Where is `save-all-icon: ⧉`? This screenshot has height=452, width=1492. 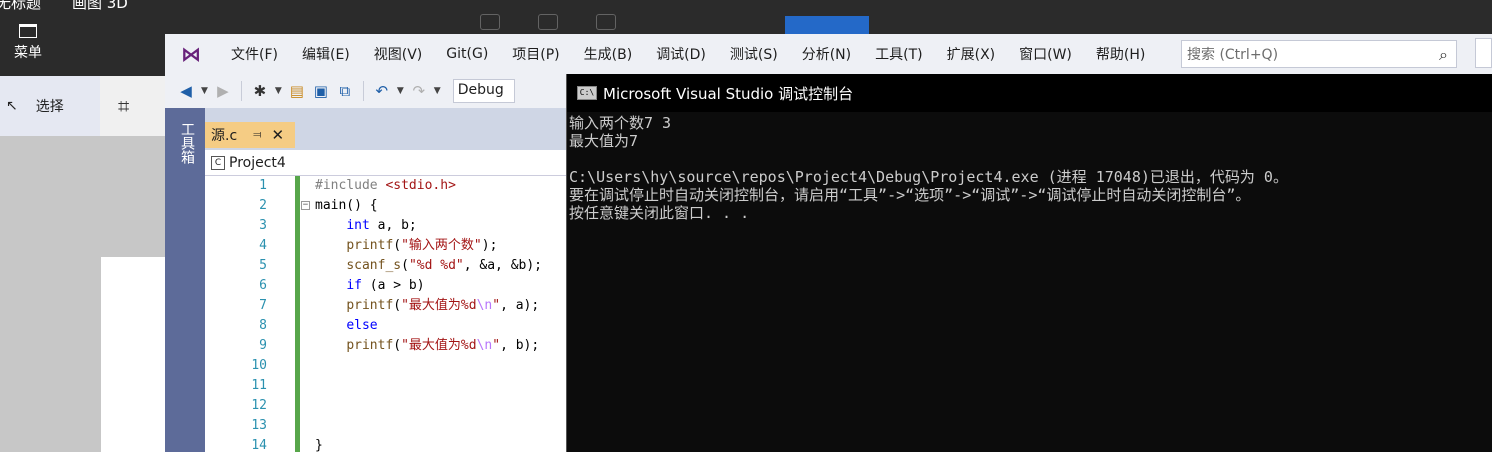
save-all-icon: ⧉ is located at coordinates (345, 91).